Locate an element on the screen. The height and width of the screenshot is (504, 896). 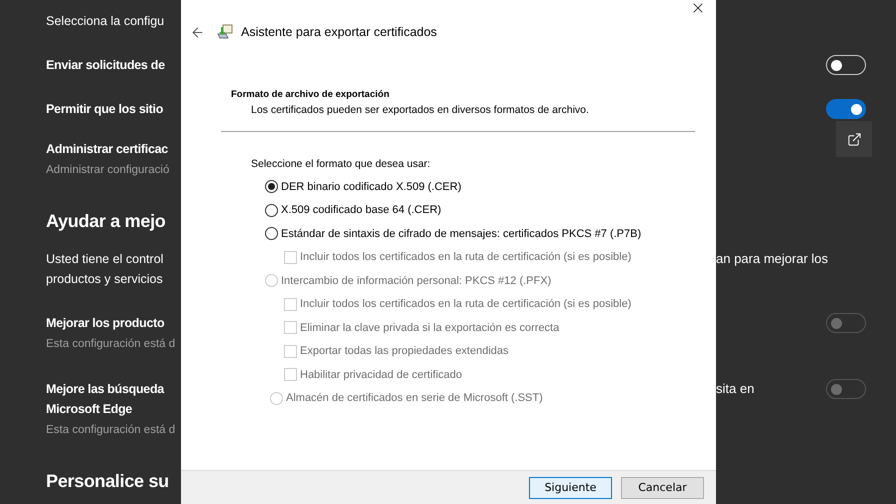
setting-title: Microsoft Edge is located at coordinates (89, 409).